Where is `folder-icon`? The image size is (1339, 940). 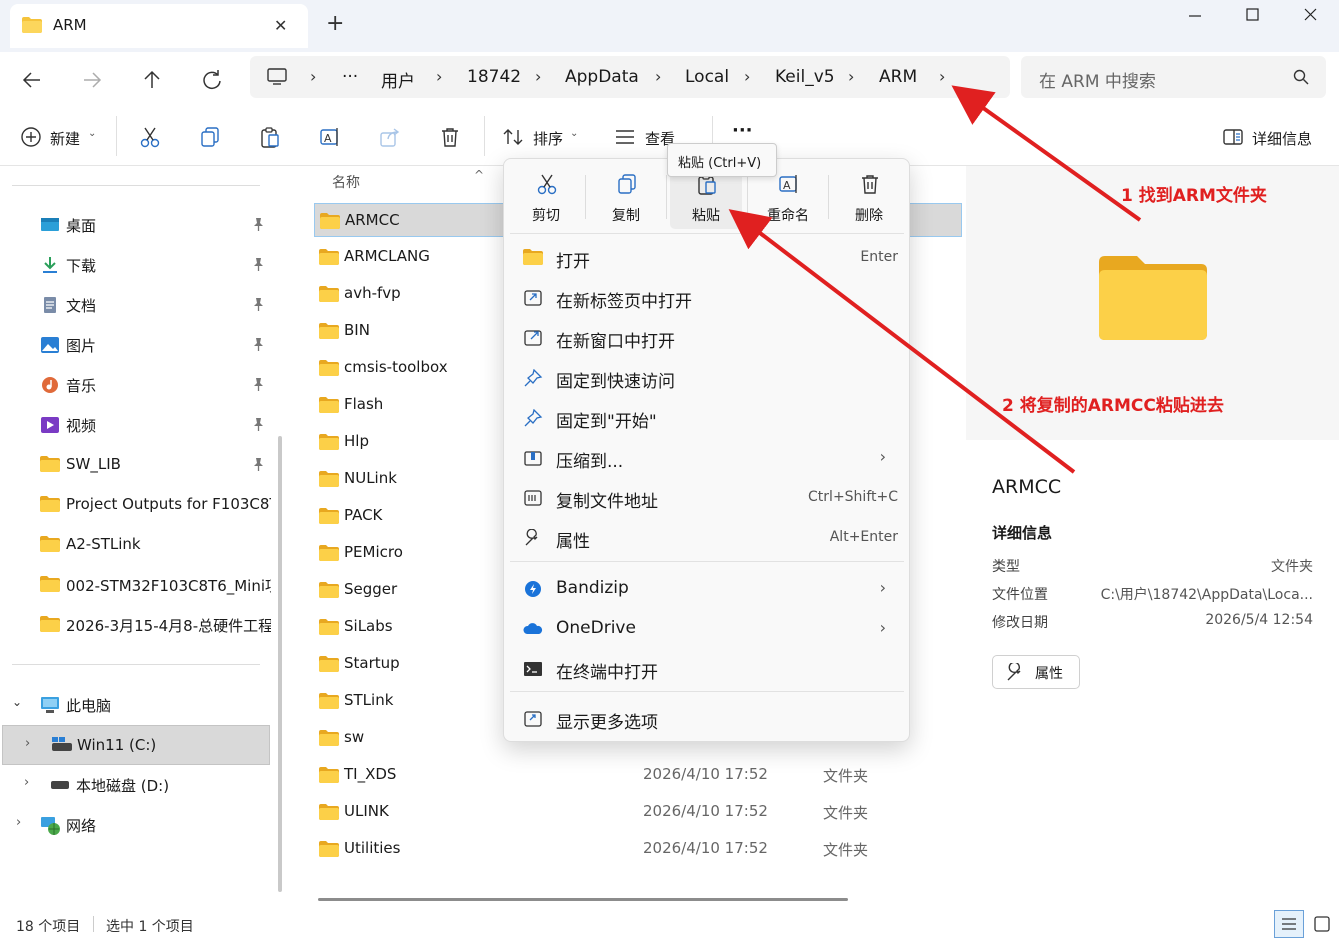 folder-icon is located at coordinates (329, 775).